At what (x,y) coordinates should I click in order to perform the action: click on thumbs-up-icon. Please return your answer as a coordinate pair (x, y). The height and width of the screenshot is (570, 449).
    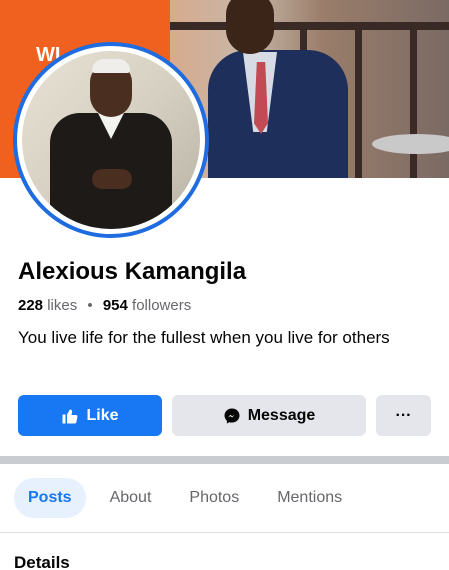
    Looking at the image, I should click on (70, 416).